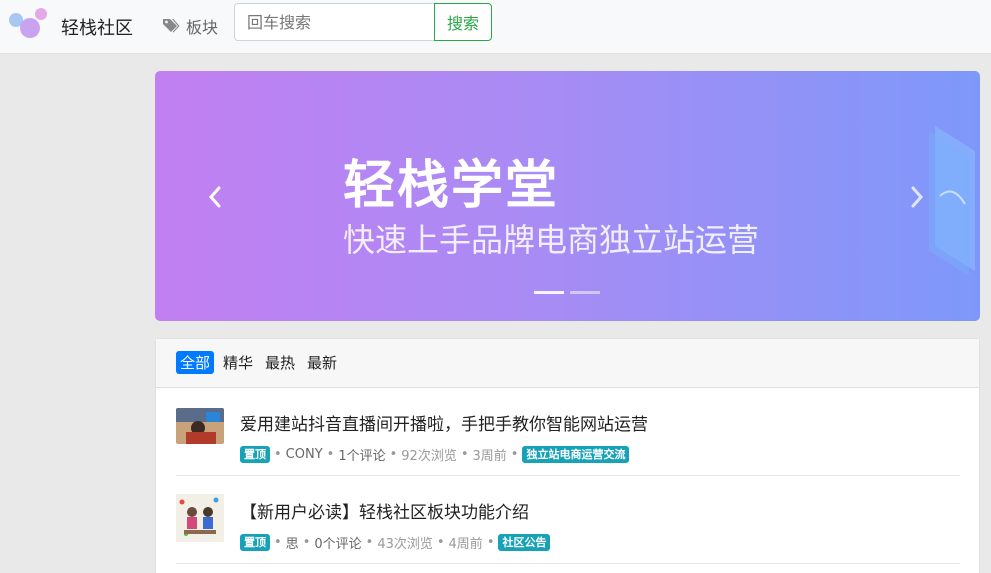  What do you see at coordinates (171, 26) in the screenshot?
I see `tags-icon` at bounding box center [171, 26].